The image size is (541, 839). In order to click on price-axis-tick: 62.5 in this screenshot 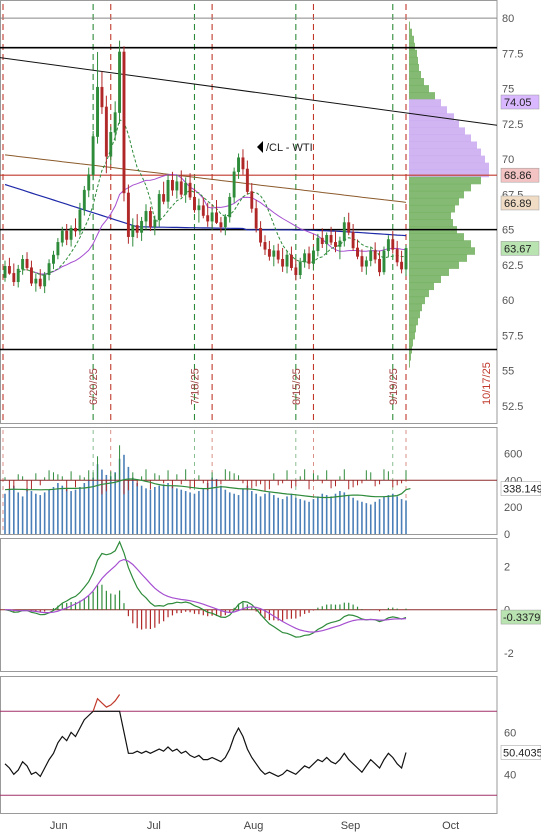, I will do `click(512, 266)`.